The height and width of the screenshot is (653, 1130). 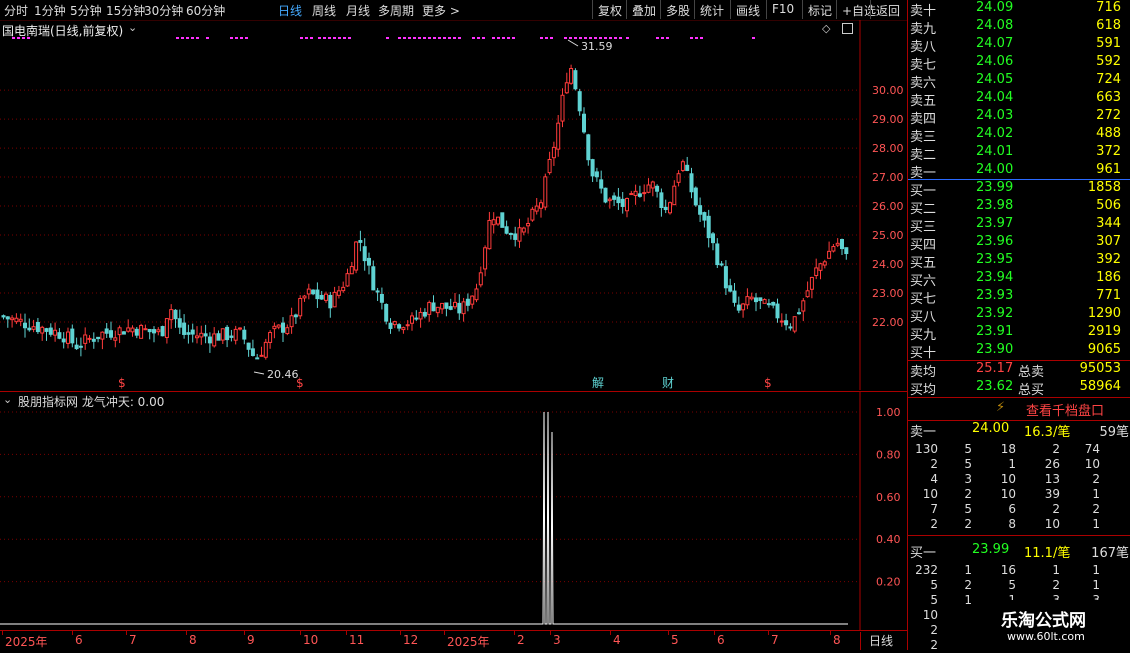 I want to click on toolbar-button: 返回, so click(x=887, y=9).